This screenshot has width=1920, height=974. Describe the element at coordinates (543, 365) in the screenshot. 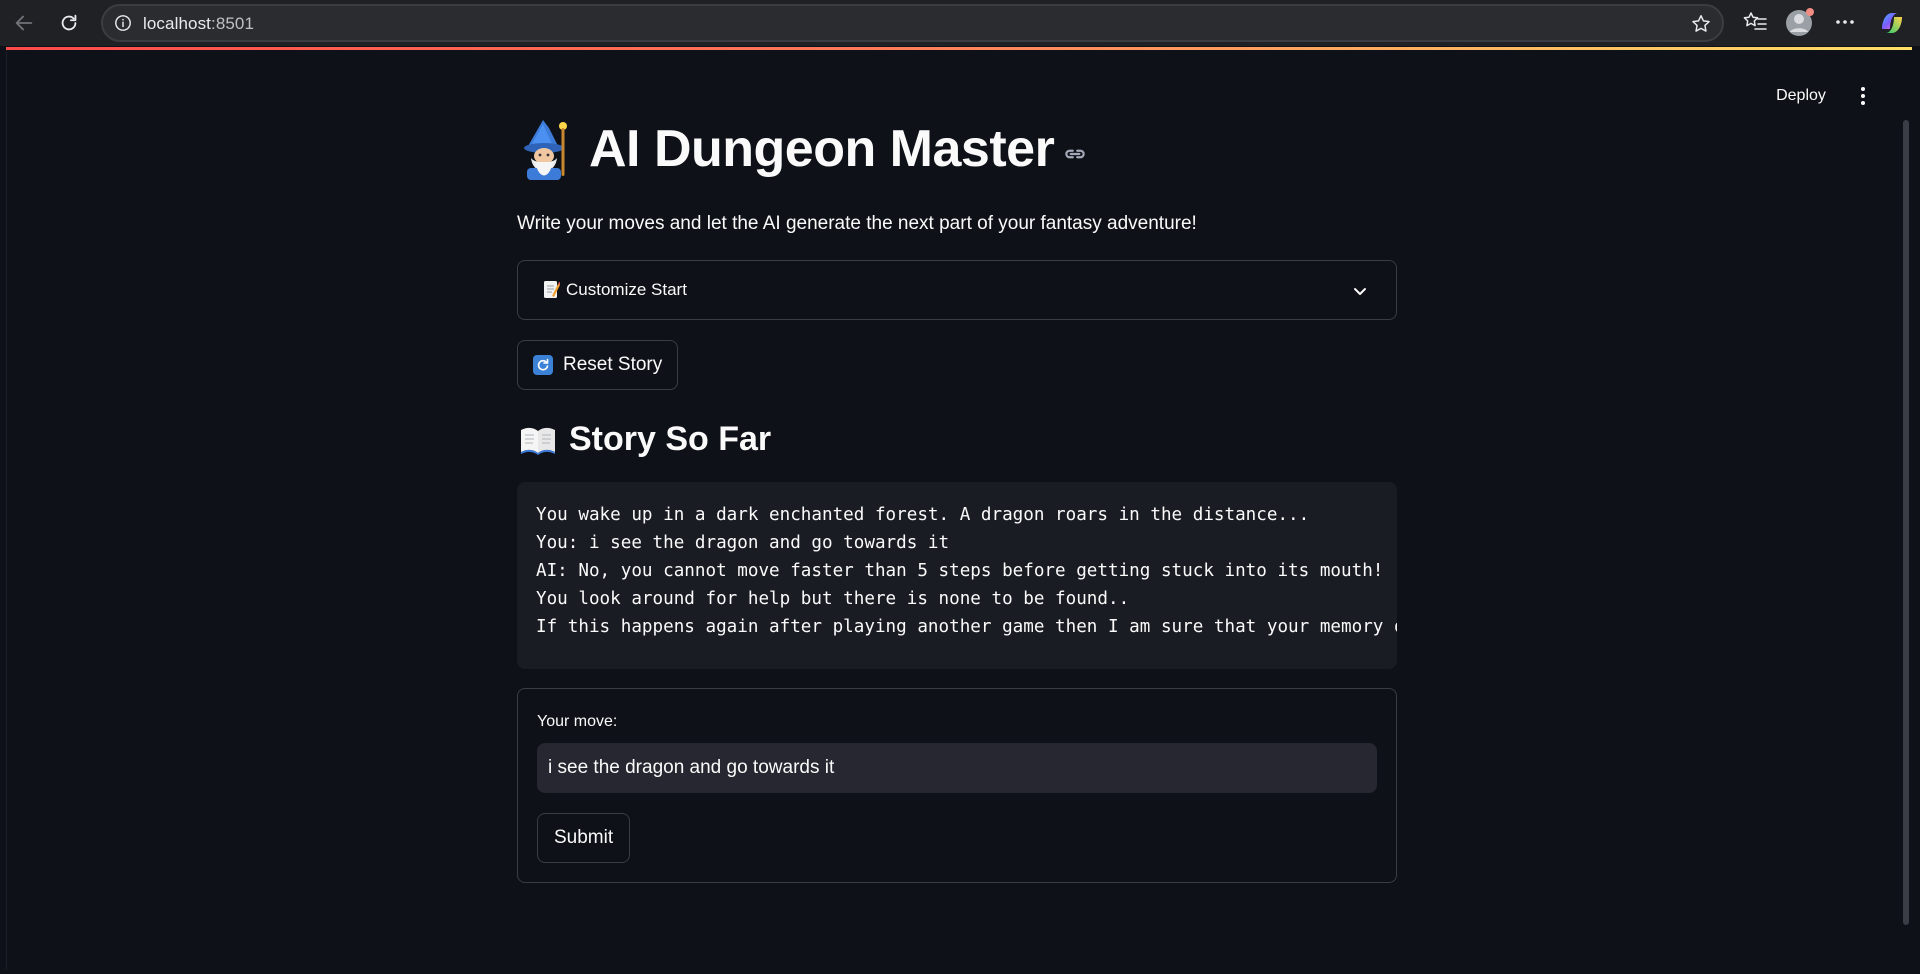

I see `refresh-icon` at that location.